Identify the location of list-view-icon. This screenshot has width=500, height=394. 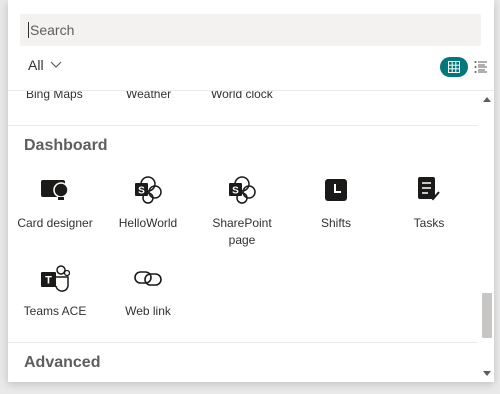
(481, 67).